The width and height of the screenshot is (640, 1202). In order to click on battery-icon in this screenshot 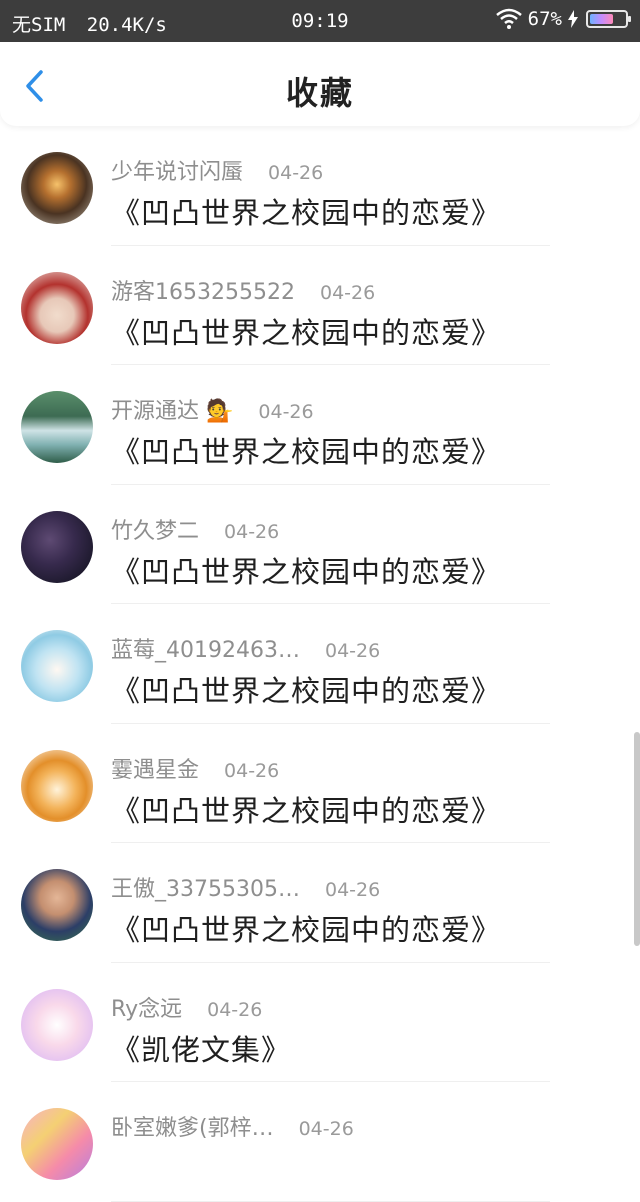, I will do `click(608, 19)`.